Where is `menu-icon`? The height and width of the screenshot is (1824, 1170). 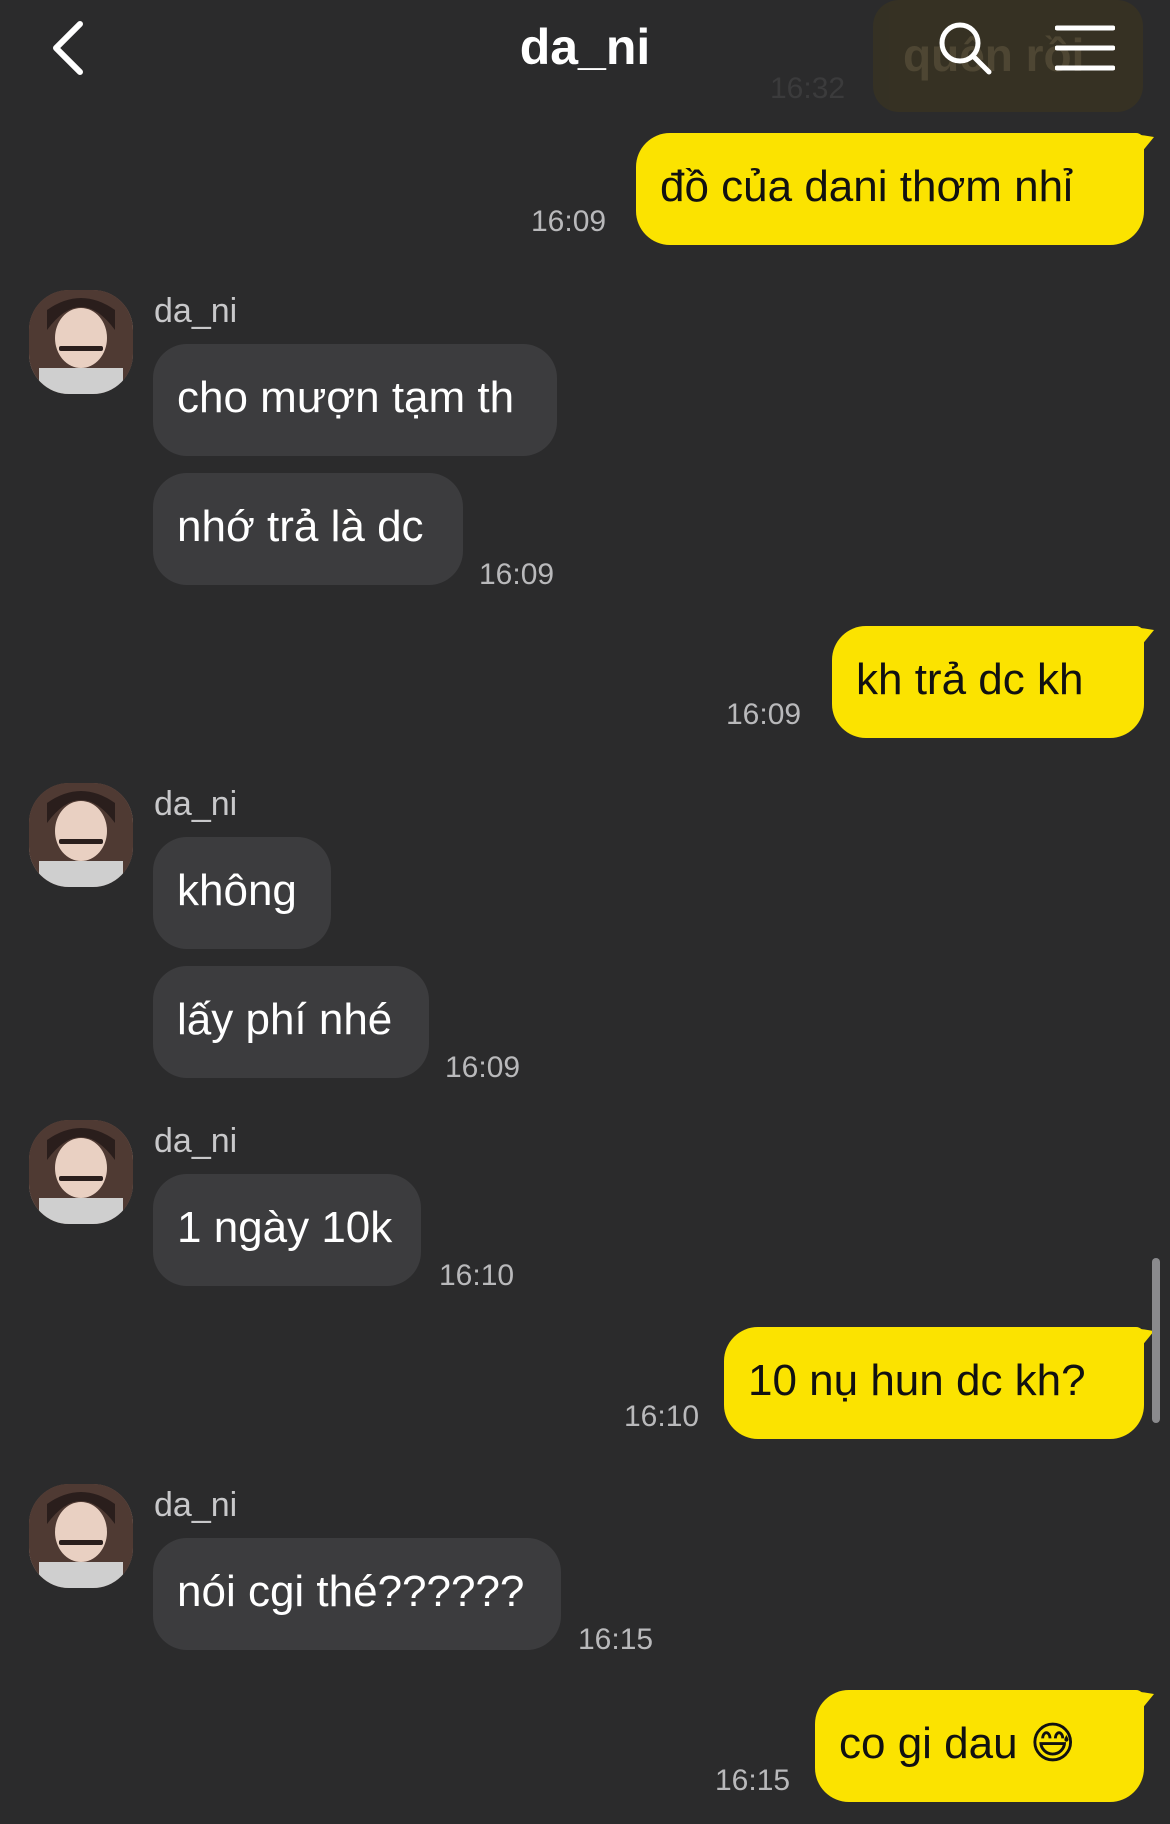
menu-icon is located at coordinates (1085, 48).